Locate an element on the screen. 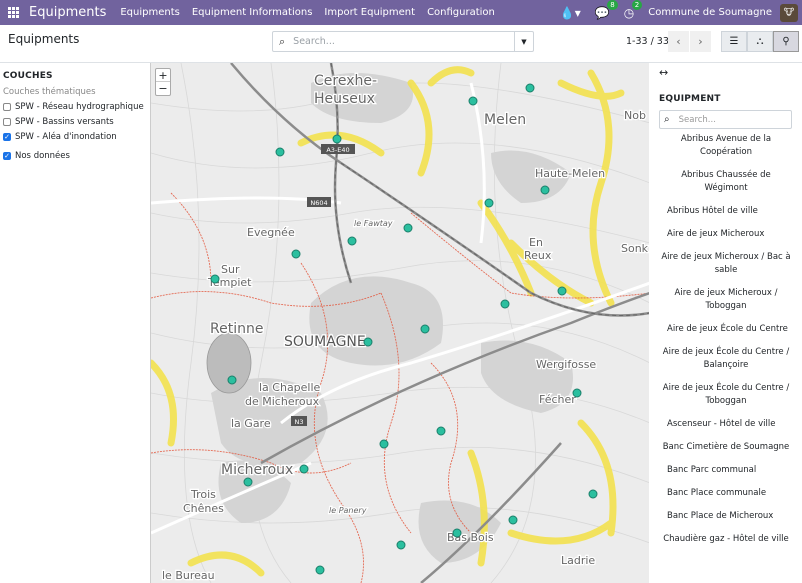 The width and height of the screenshot is (802, 583). list-item: Aire de jeux École du Centre / Toboggan is located at coordinates (726, 395).